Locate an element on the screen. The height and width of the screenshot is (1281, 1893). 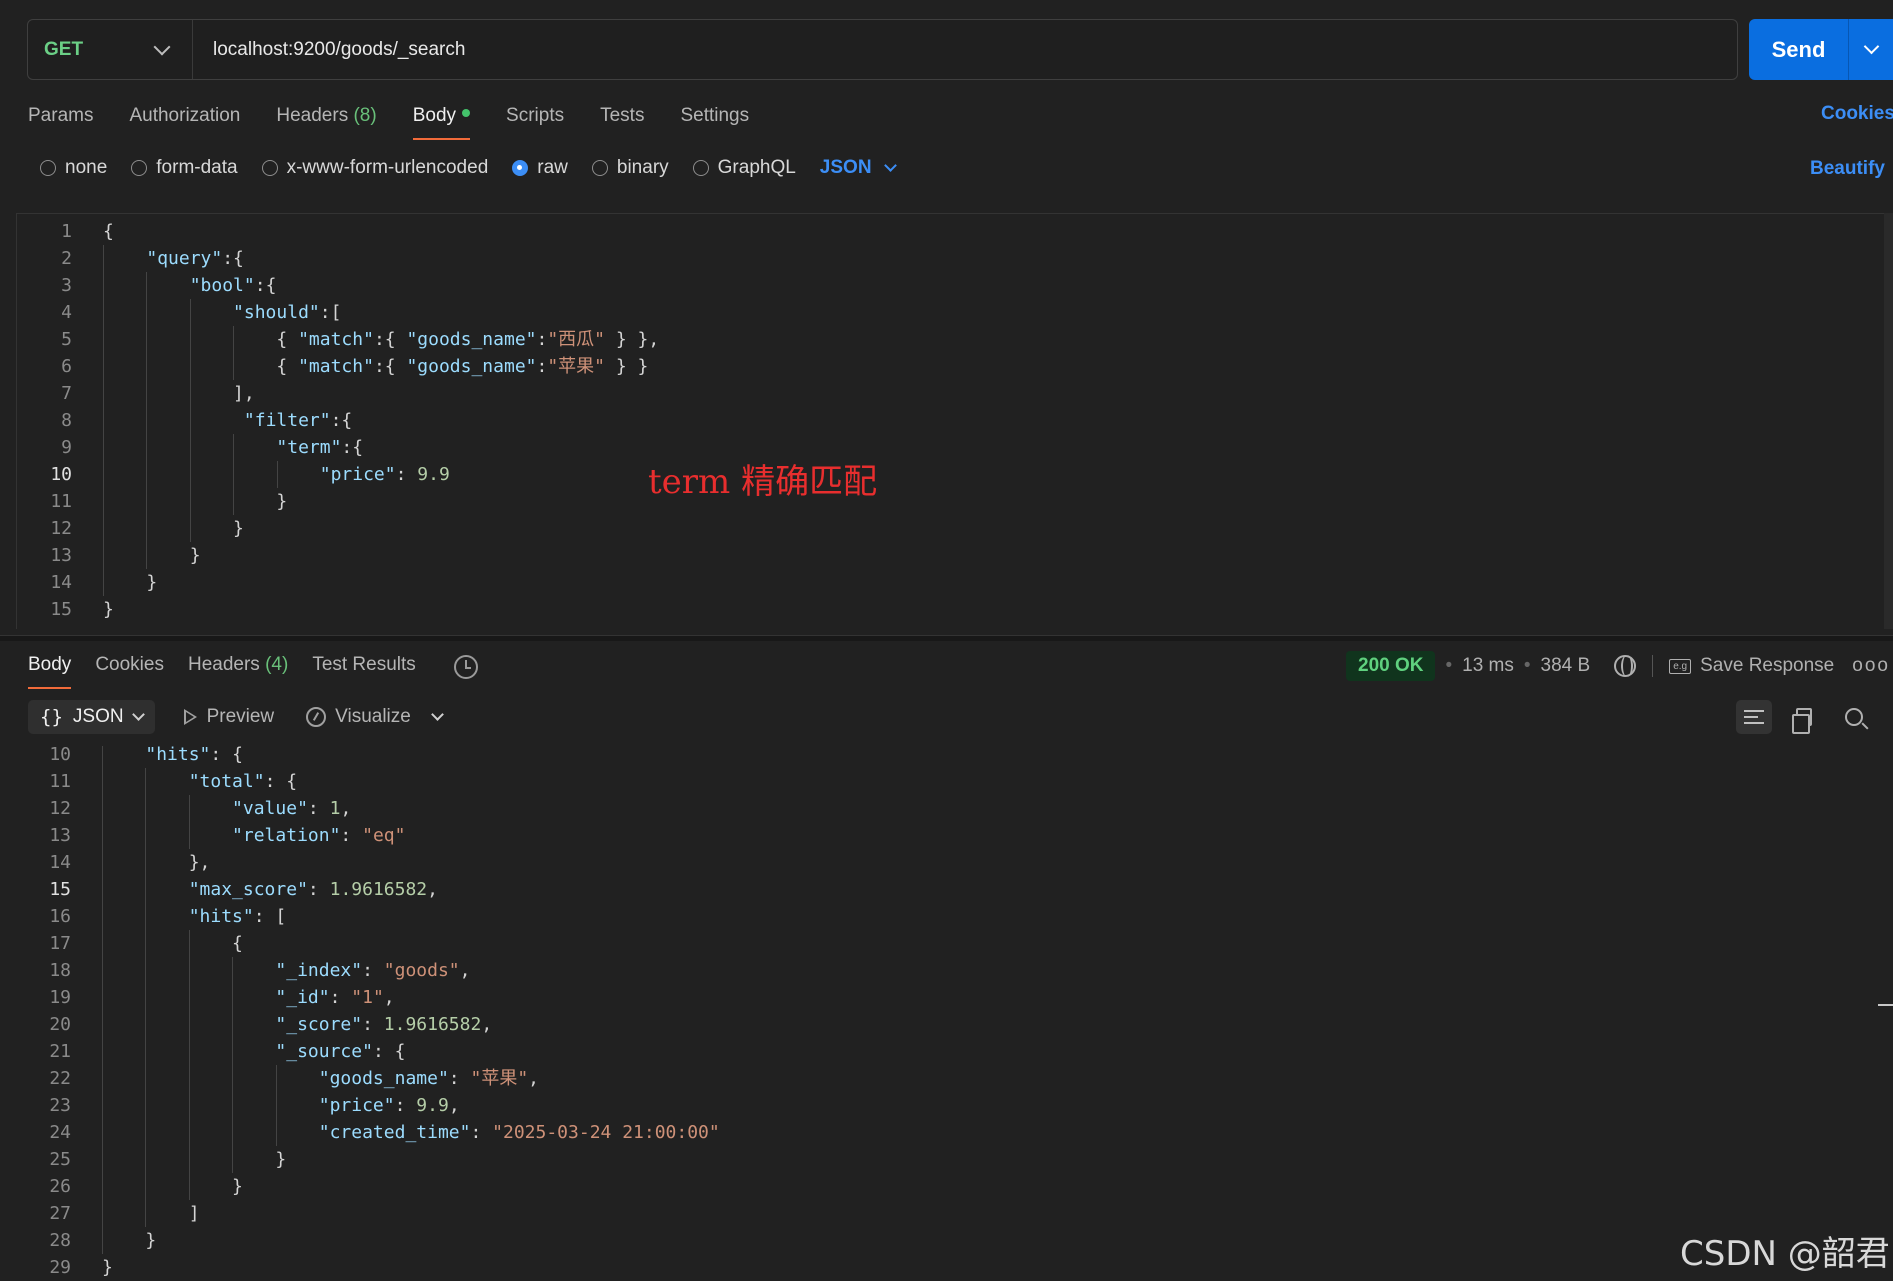
visualize-button: Visualize is located at coordinates (373, 717).